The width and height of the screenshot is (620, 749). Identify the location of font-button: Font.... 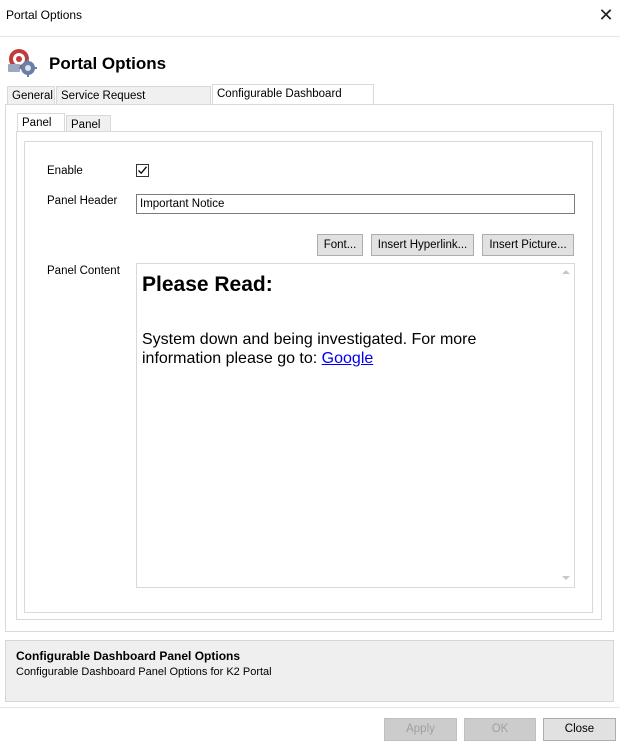
(340, 245).